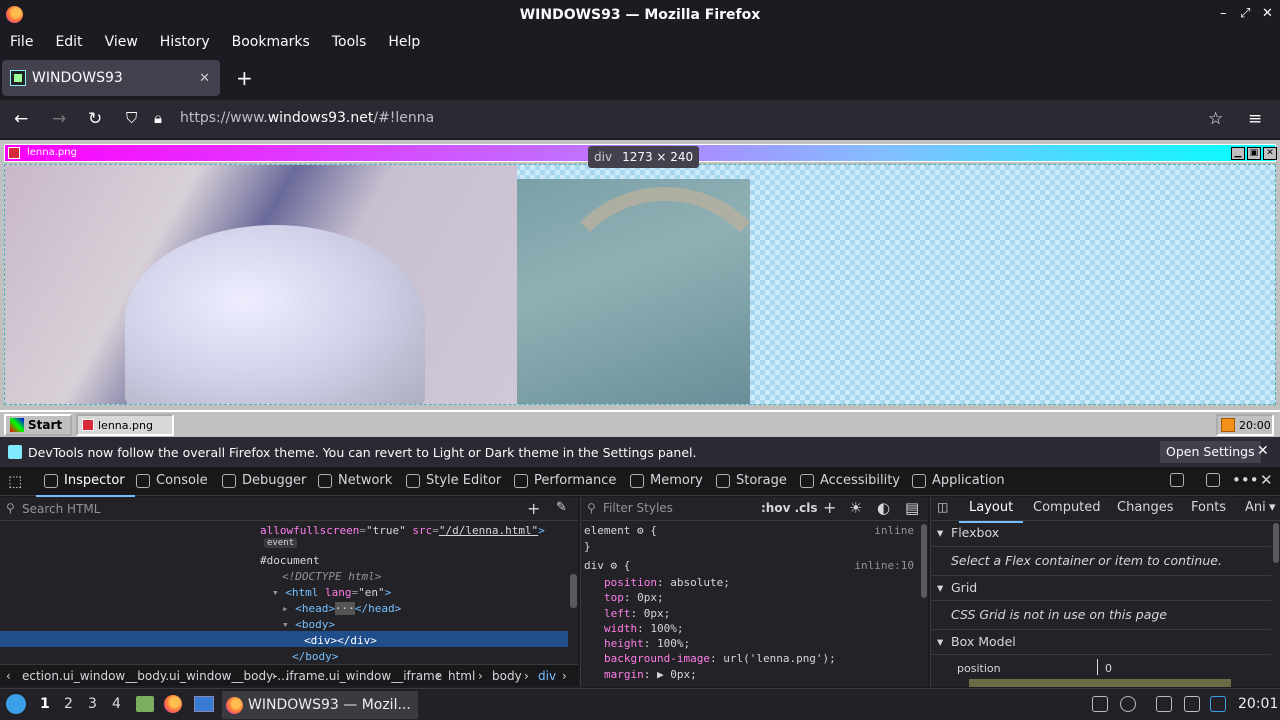 Image resolution: width=1280 pixels, height=720 pixels. I want to click on tab-layout: Layout, so click(991, 511).